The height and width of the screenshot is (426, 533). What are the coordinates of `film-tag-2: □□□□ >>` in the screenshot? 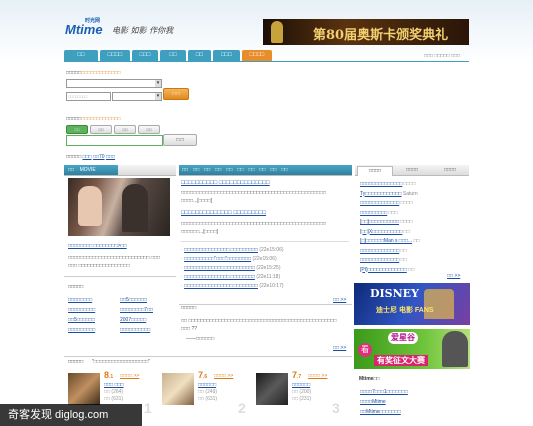 It's located at (223, 376).